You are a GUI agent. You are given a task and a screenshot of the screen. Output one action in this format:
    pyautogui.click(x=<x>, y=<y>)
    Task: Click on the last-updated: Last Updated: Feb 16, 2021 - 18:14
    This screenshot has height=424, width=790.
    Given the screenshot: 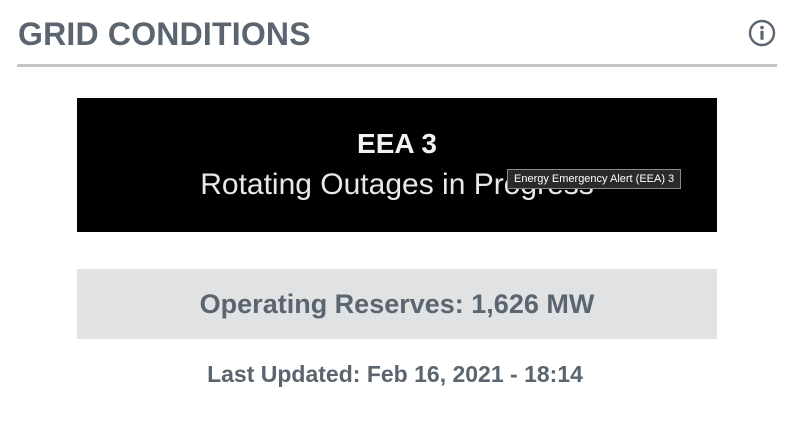 What is the action you would take?
    pyautogui.click(x=395, y=374)
    